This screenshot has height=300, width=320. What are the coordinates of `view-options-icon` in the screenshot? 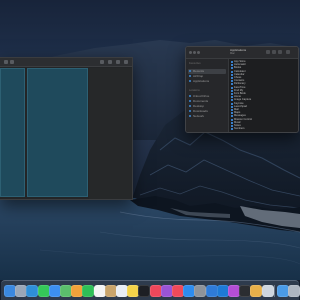 It's located at (268, 52).